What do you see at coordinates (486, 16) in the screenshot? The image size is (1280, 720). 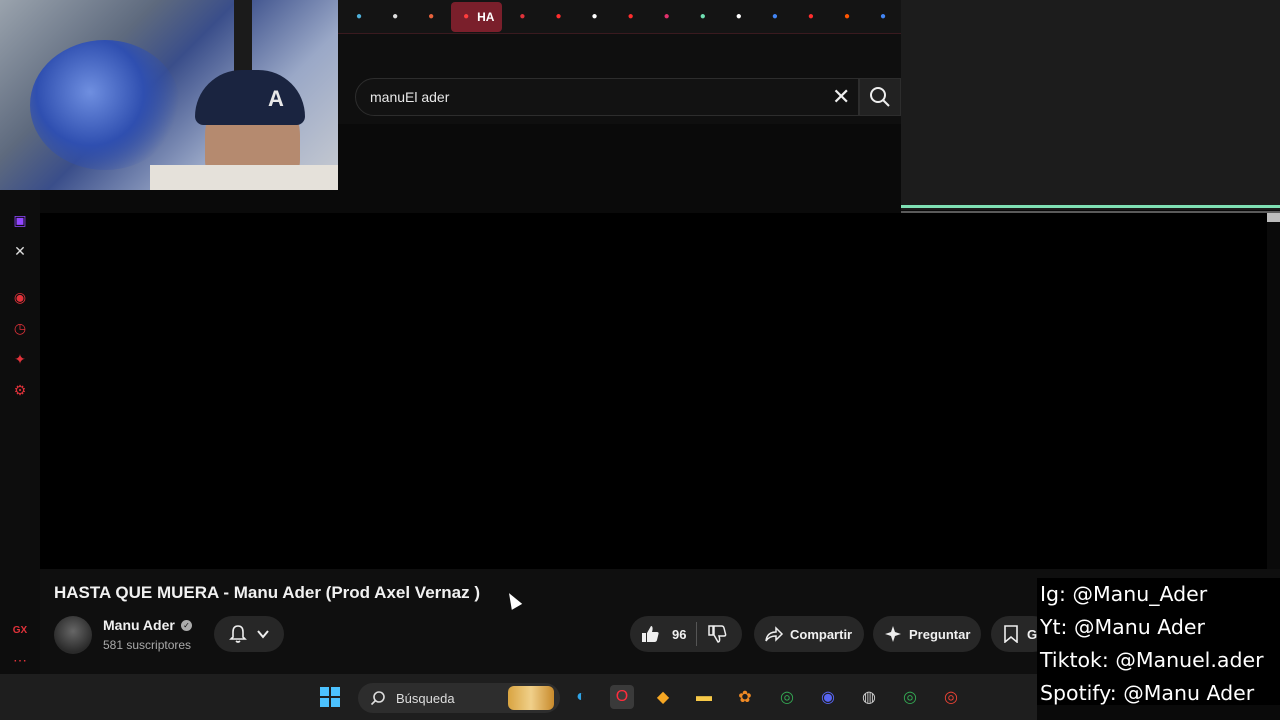 I see `tab-label: HA` at bounding box center [486, 16].